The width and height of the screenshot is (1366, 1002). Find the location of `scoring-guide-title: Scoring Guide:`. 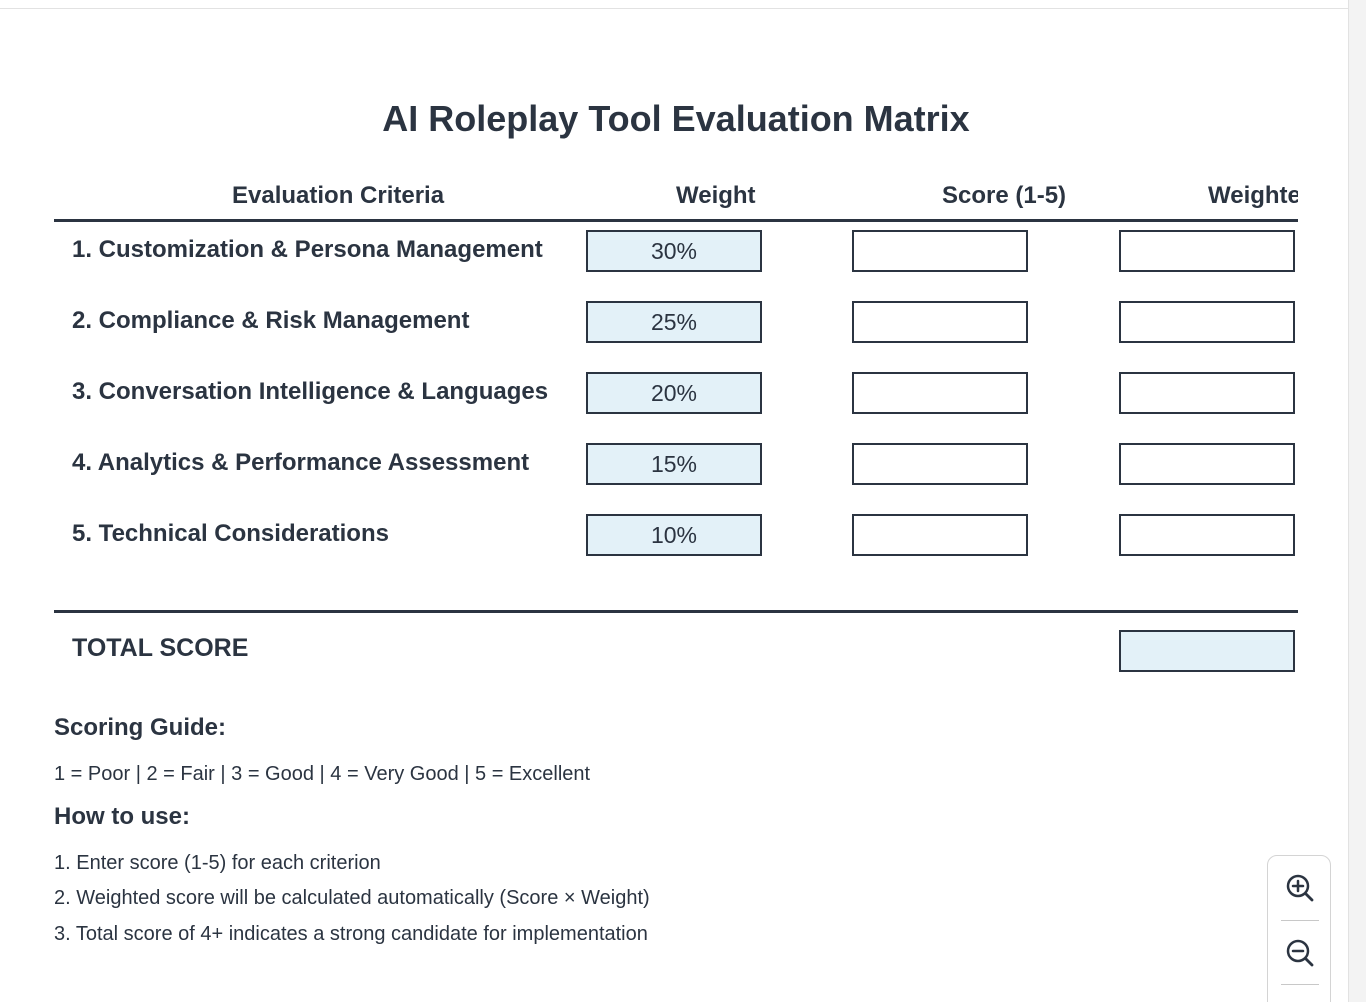

scoring-guide-title: Scoring Guide: is located at coordinates (140, 727).